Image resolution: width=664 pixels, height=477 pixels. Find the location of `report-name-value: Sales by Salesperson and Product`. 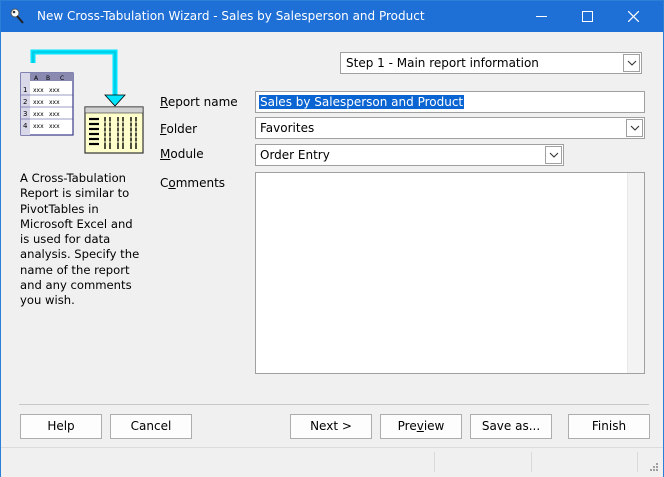

report-name-value: Sales by Salesperson and Product is located at coordinates (362, 102).